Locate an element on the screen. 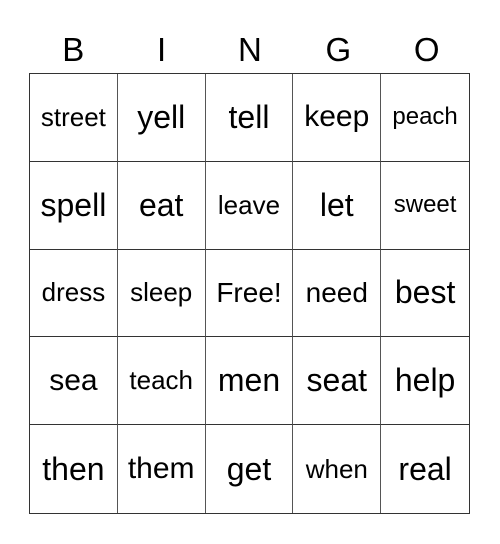 The width and height of the screenshot is (500, 544). bingo-cell: real is located at coordinates (425, 468).